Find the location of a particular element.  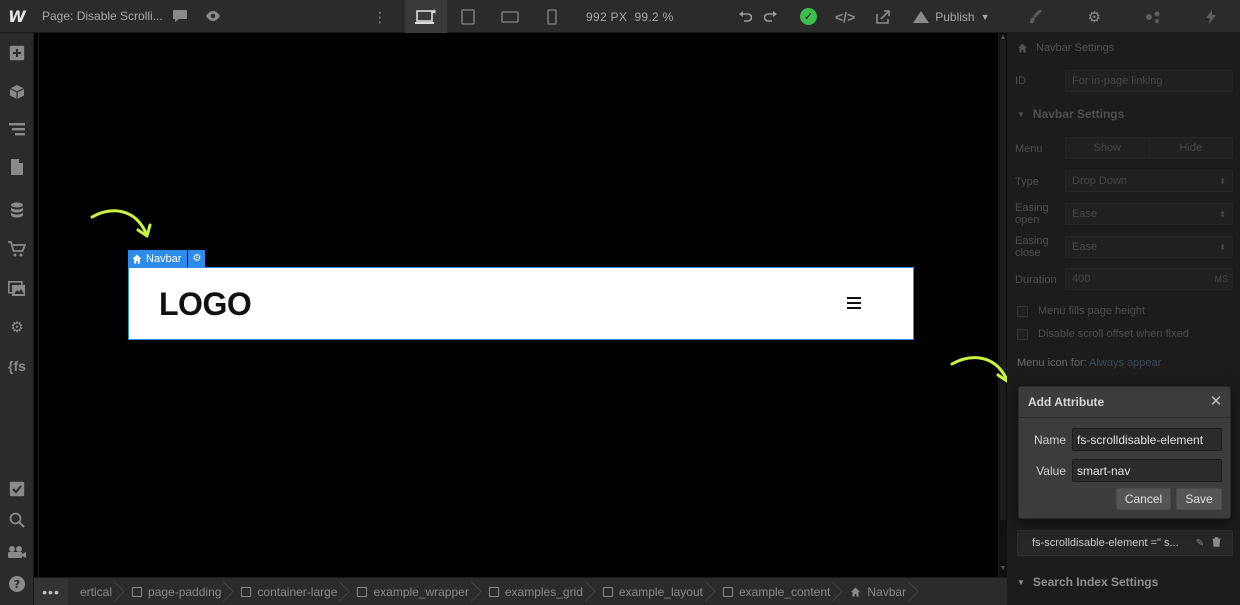

hamburger-menu-icon is located at coordinates (854, 303).